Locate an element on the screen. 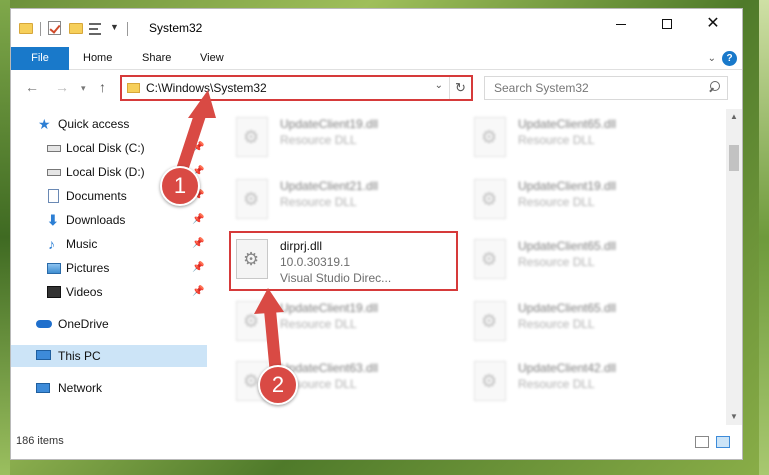 This screenshot has height=475, width=769. maximize-button is located at coordinates (667, 24).